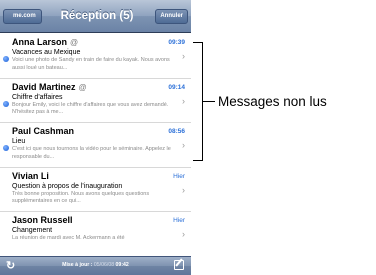 Image resolution: width=376 pixels, height=275 pixels. I want to click on sender-name: Vivian Li, so click(30, 175).